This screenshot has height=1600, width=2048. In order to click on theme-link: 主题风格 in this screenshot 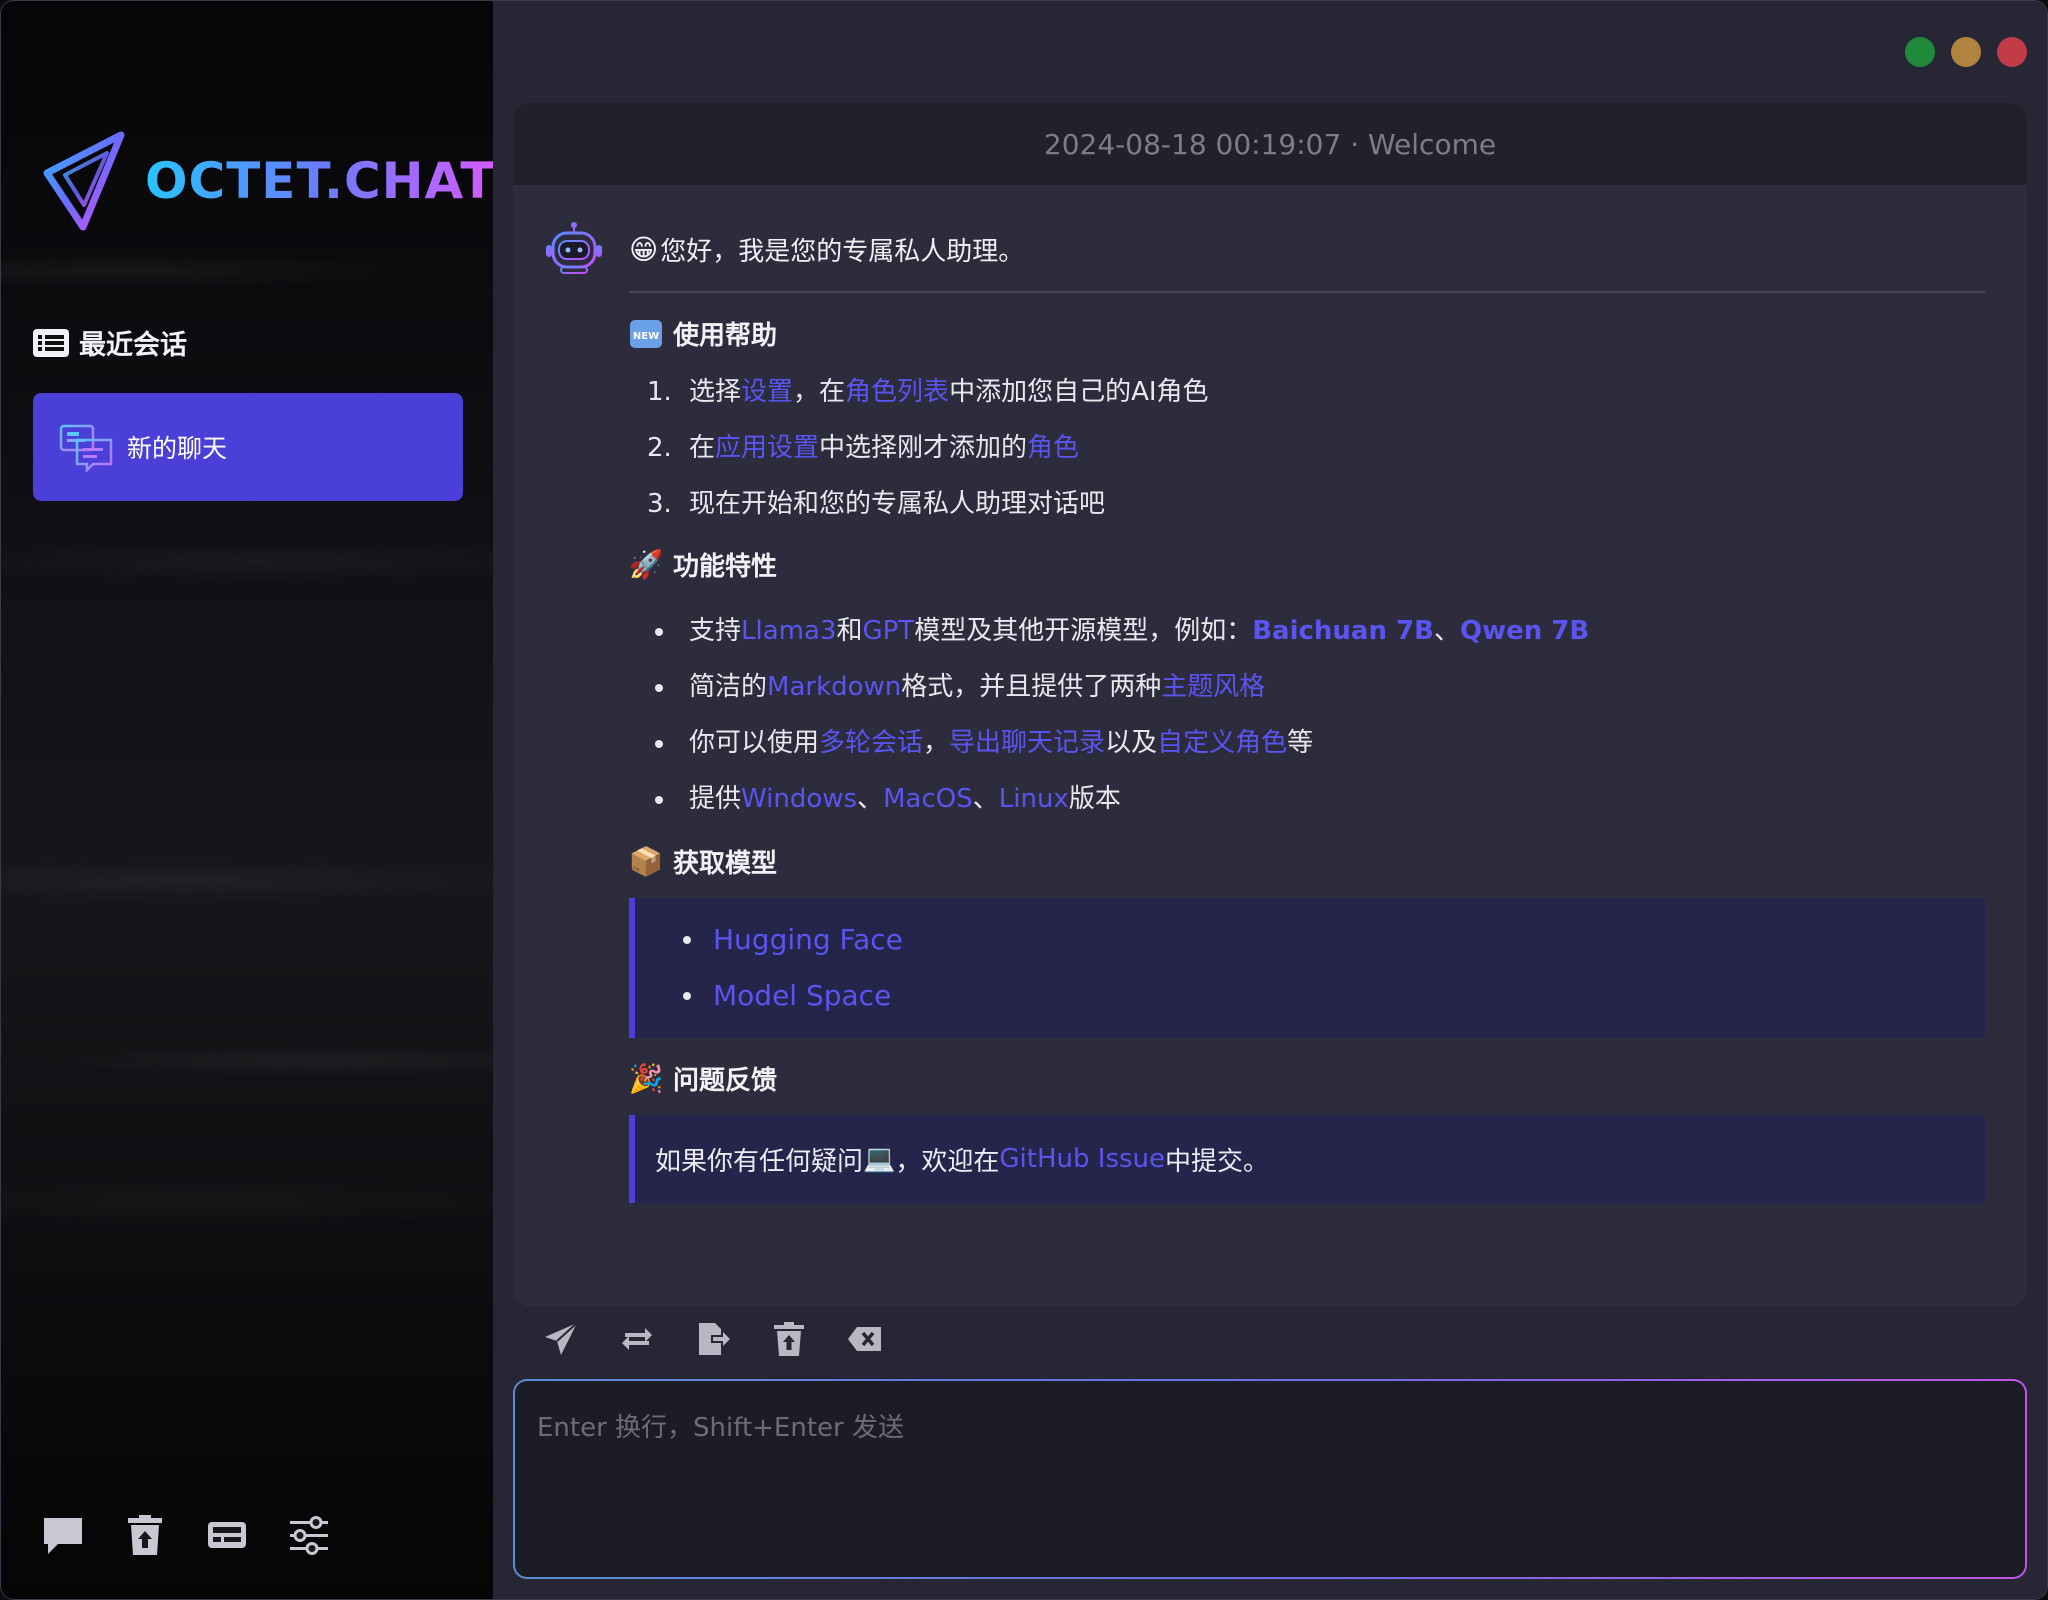, I will do `click(1213, 687)`.